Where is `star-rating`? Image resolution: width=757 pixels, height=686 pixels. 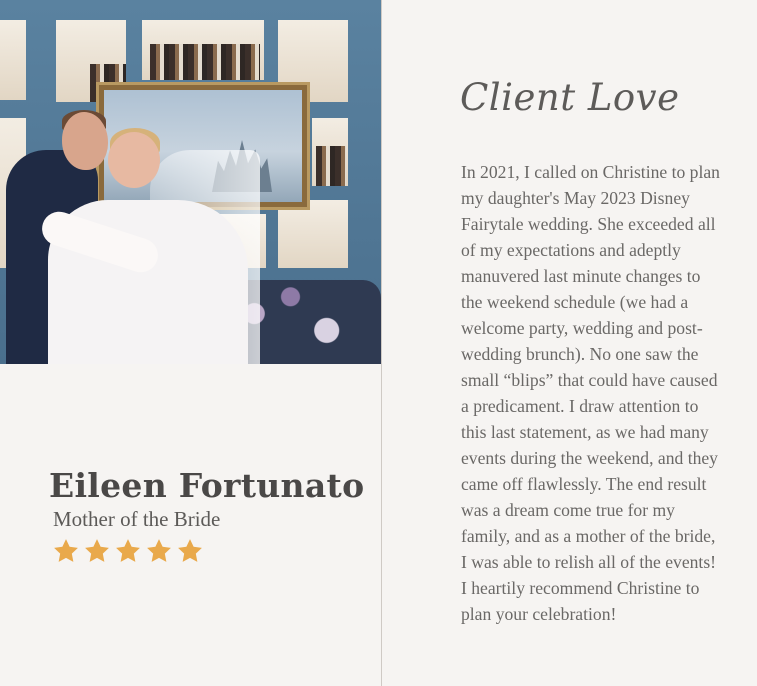
star-rating is located at coordinates (128, 551).